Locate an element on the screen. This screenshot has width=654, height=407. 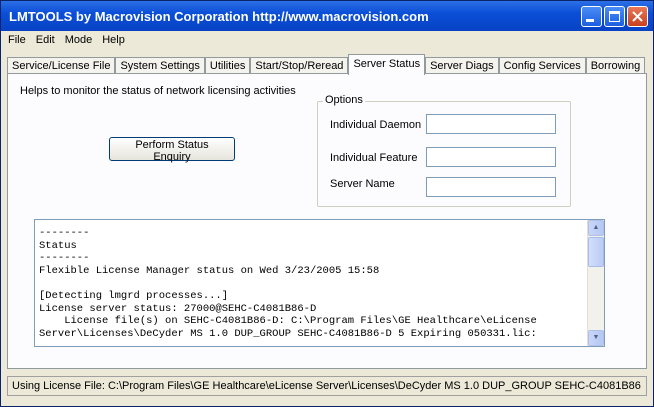
individual-daemon-label: Individual Daemon is located at coordinates (376, 125).